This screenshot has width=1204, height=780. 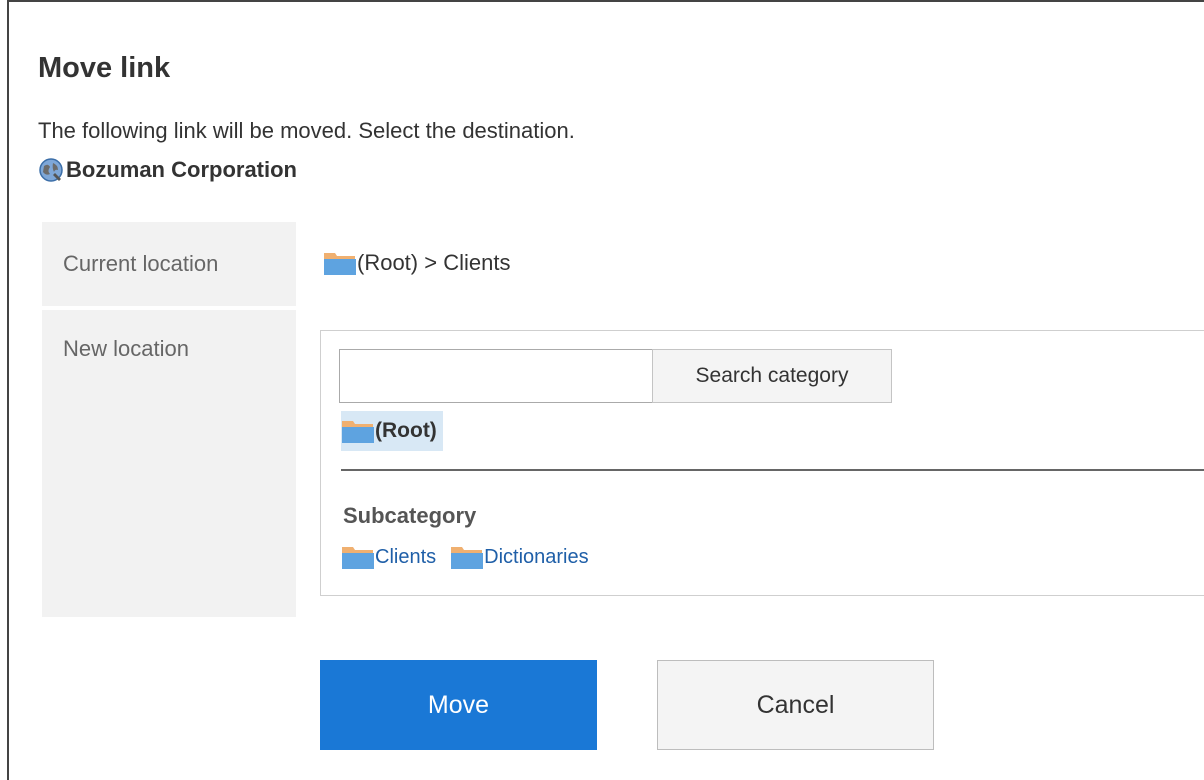 What do you see at coordinates (458, 705) in the screenshot?
I see `move-button: Move` at bounding box center [458, 705].